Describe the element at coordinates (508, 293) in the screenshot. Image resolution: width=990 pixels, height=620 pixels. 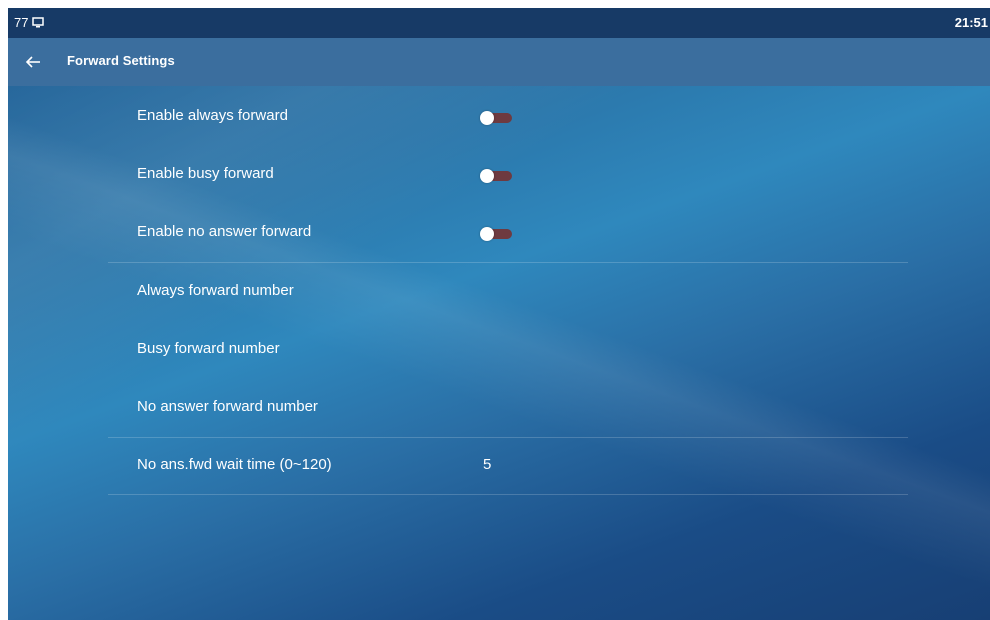
I see `setting-row-always-forward-number: Always forward number` at that location.